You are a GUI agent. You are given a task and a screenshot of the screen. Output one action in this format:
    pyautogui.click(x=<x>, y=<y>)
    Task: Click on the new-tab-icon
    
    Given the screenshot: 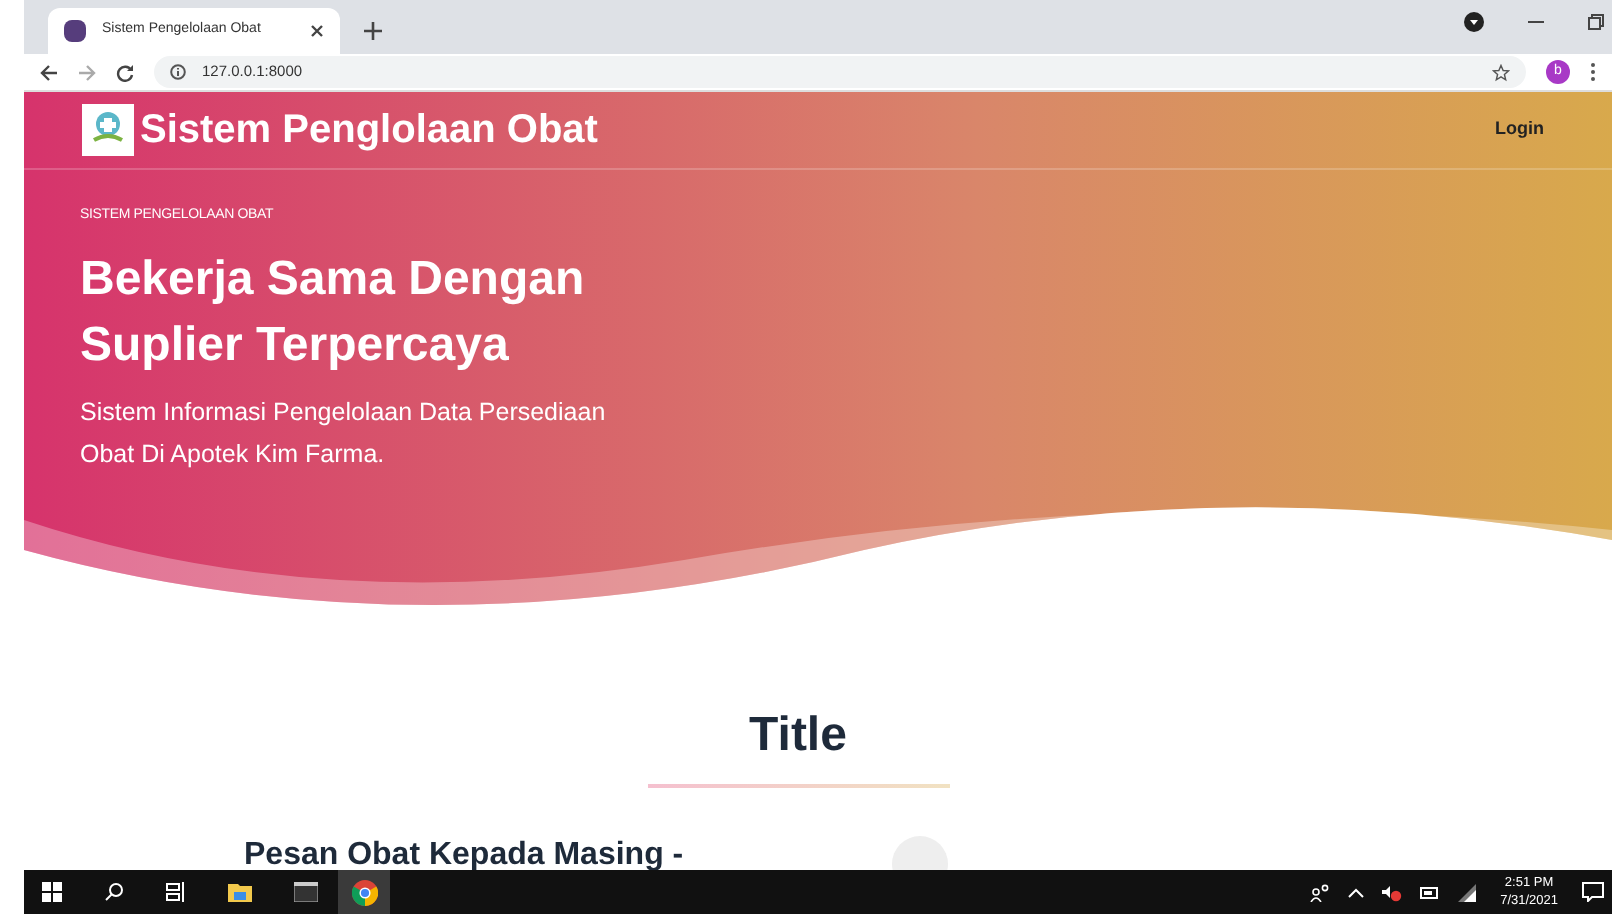 What is the action you would take?
    pyautogui.click(x=373, y=31)
    